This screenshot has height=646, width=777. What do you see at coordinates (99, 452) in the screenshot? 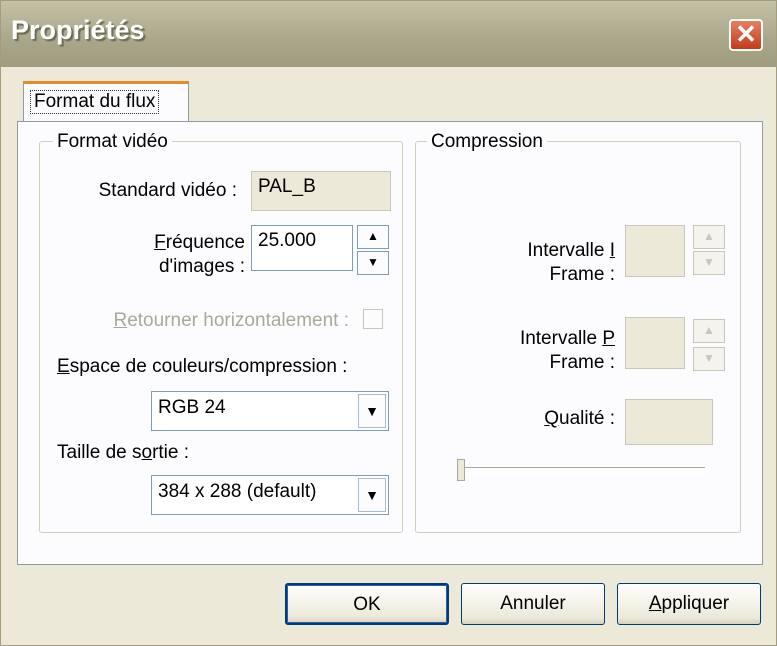
I see `output-size-label-a: Taille de s` at bounding box center [99, 452].